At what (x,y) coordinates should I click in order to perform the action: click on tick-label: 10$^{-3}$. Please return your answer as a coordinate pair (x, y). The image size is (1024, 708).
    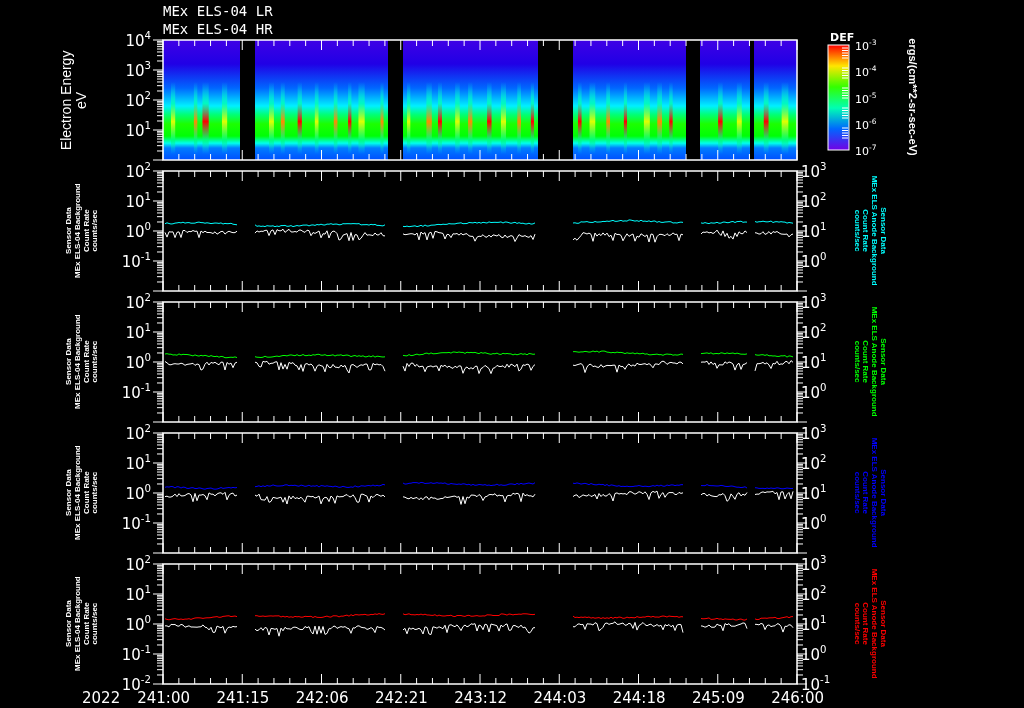
    Looking at the image, I should click on (866, 45).